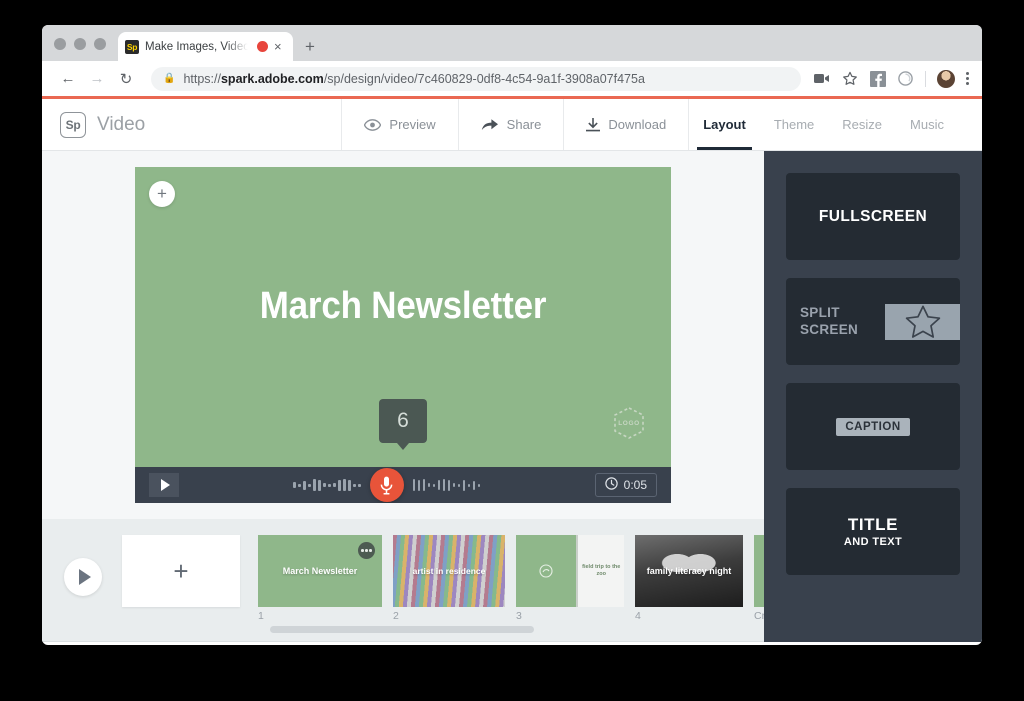 This screenshot has width=1024, height=701. I want to click on adobe-spark-logo-icon: Sp, so click(73, 124).